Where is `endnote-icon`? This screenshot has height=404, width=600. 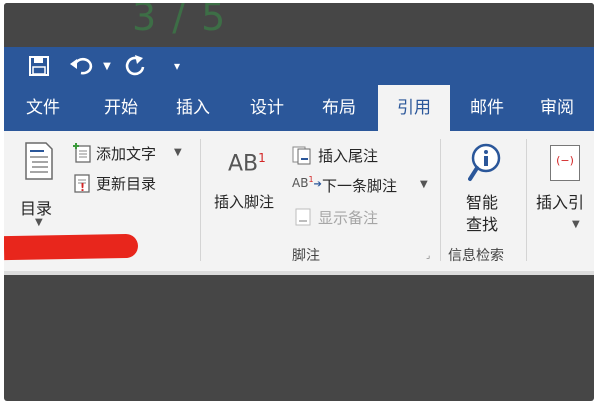 endnote-icon is located at coordinates (301, 155).